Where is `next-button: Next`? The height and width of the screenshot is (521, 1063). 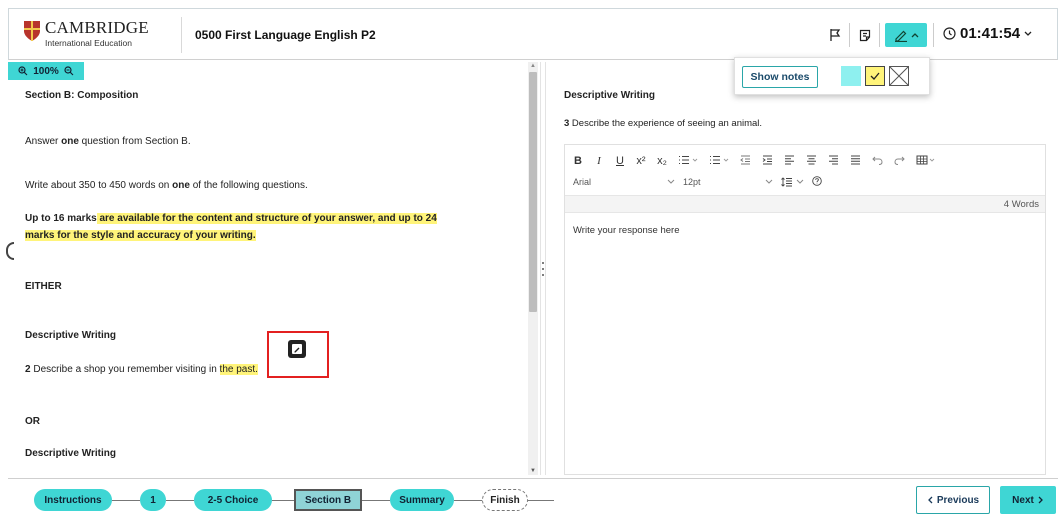
next-button: Next is located at coordinates (1028, 500).